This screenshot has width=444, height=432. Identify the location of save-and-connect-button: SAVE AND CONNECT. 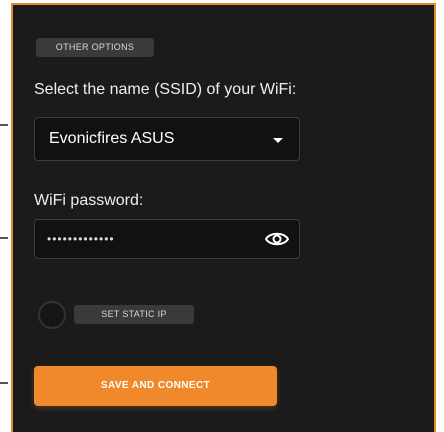
(155, 386).